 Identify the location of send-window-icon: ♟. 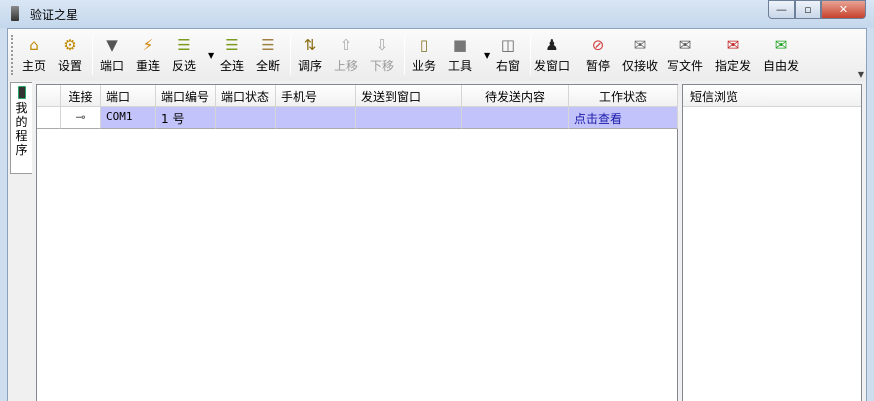
(552, 45).